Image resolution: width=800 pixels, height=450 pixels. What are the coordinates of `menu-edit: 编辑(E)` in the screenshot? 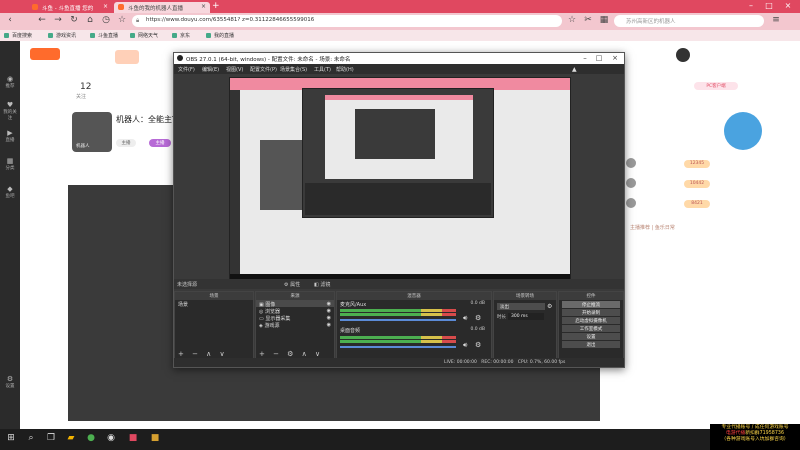 It's located at (210, 69).